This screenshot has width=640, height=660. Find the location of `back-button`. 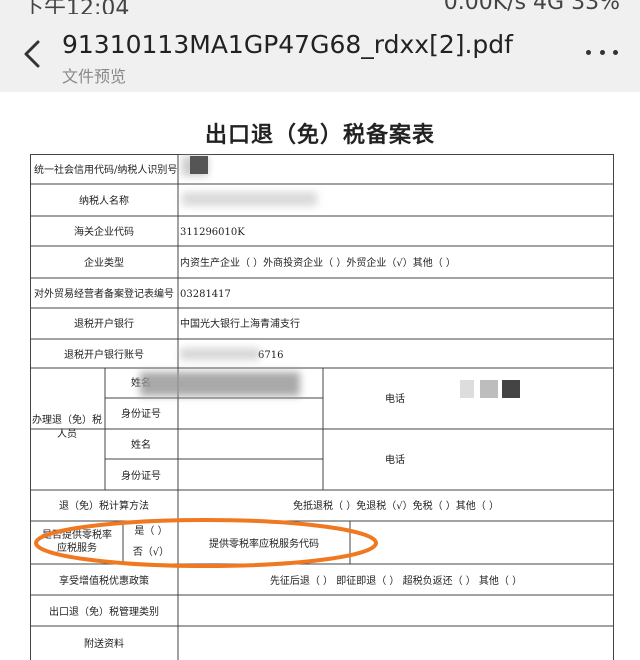

back-button is located at coordinates (32, 54).